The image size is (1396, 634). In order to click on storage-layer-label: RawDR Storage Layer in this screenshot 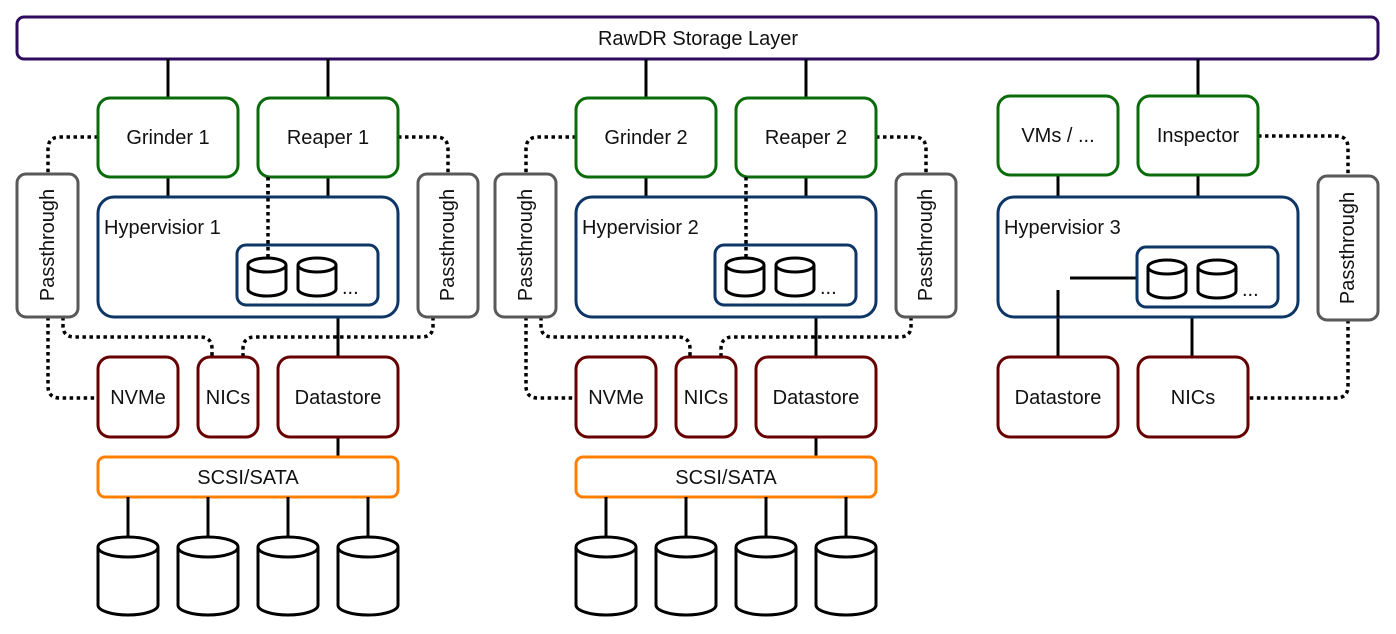, I will do `click(698, 39)`.